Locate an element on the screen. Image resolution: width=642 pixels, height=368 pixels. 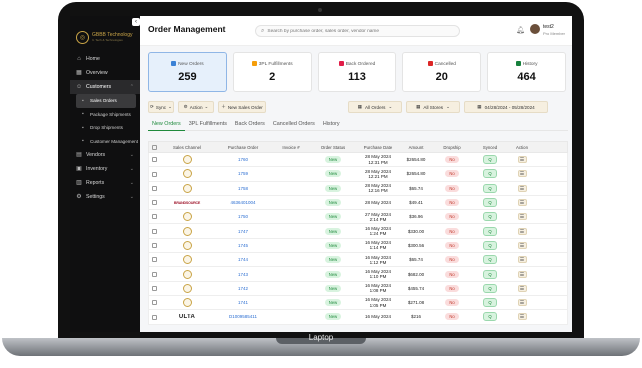
tab-3pl-fulfillments: 3PL Fulfillments is located at coordinates (208, 125).